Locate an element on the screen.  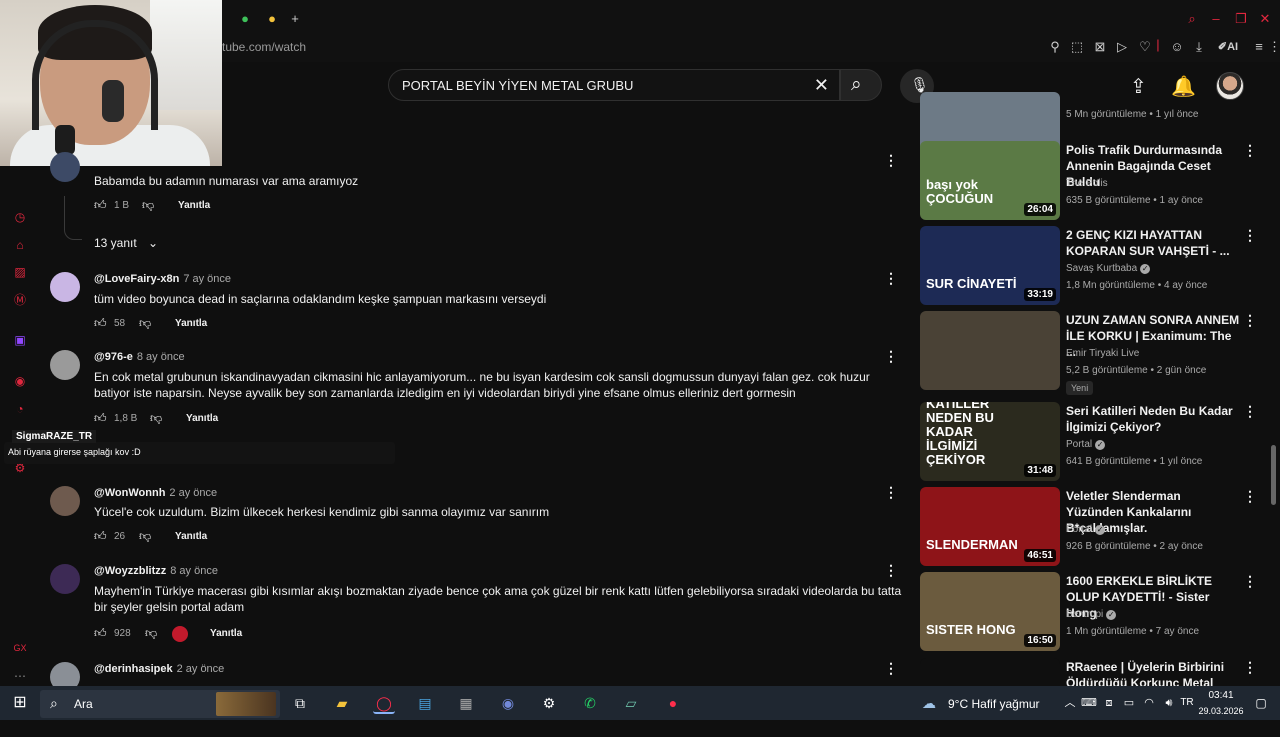
sidebar-toggle-icon: ⋮ is located at coordinates (1274, 47).